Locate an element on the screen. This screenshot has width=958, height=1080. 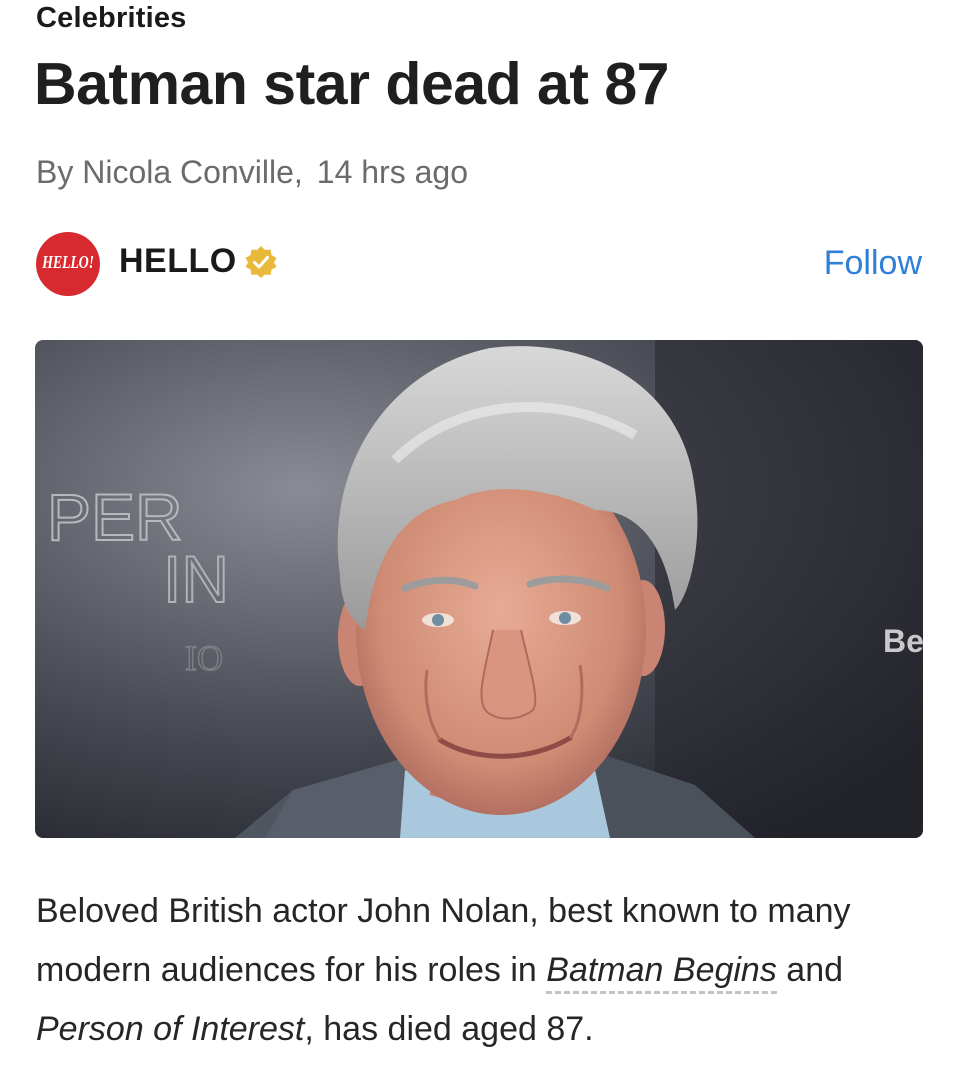
publisher-row: HELLO! HELLO Follow is located at coordinates (479, 264).